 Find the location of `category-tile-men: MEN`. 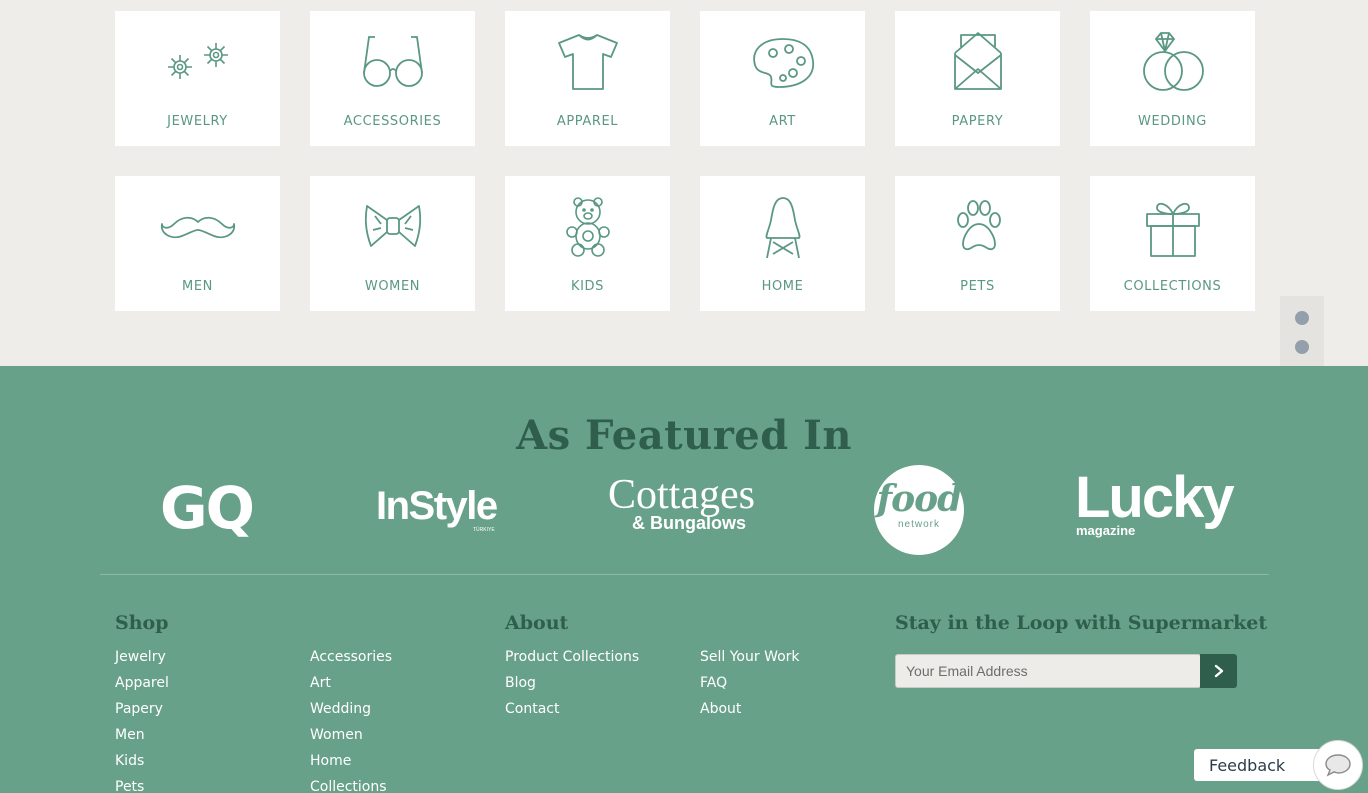

category-tile-men: MEN is located at coordinates (197, 243).